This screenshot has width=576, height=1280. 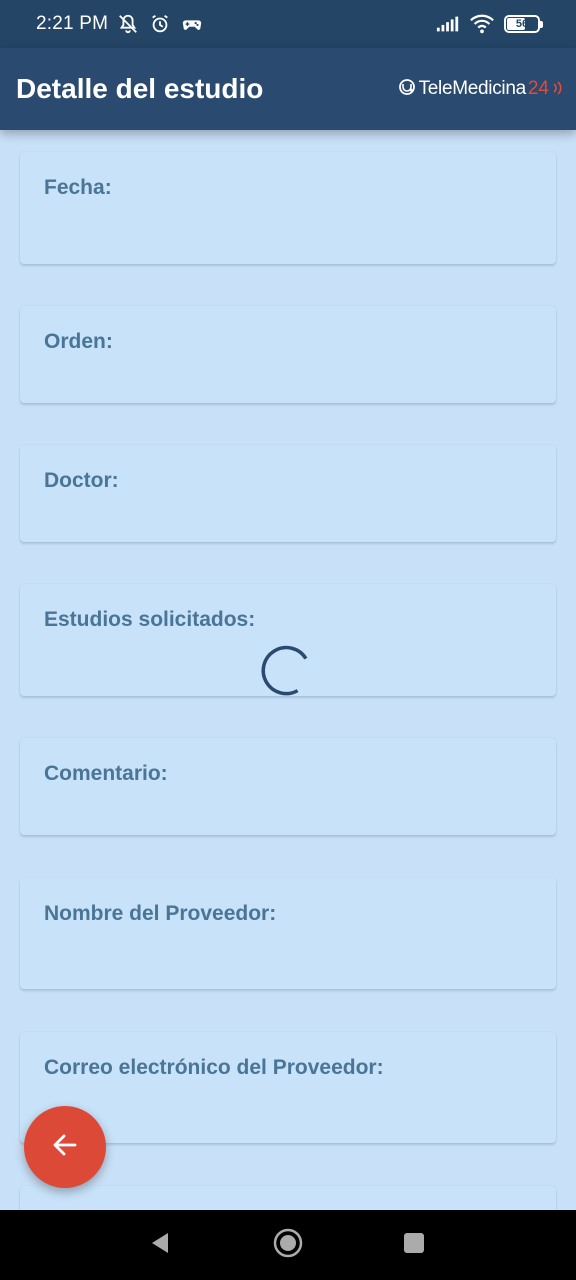 I want to click on mute-notification-icon, so click(x=128, y=24).